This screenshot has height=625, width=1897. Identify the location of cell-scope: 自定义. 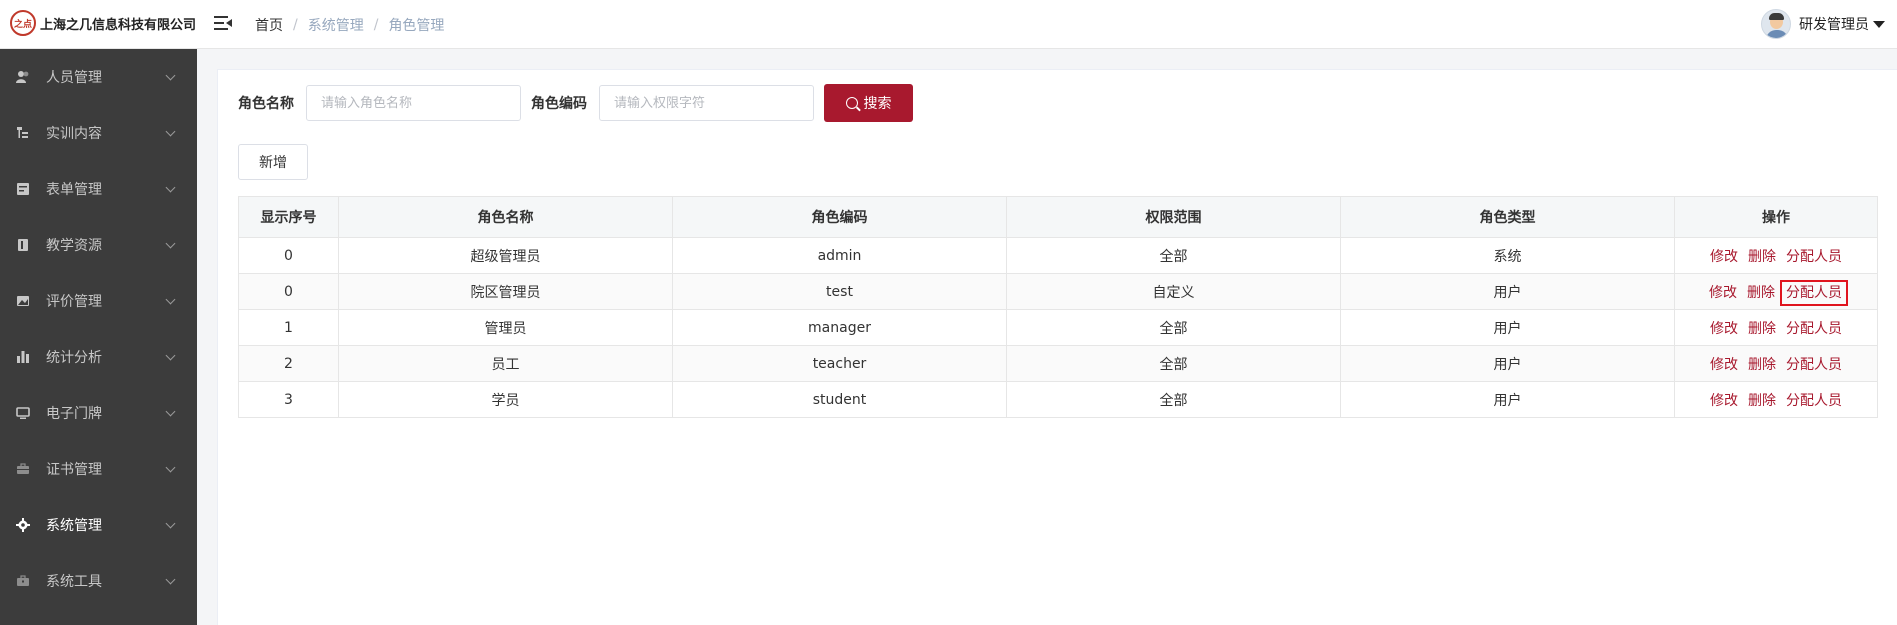
(1173, 291).